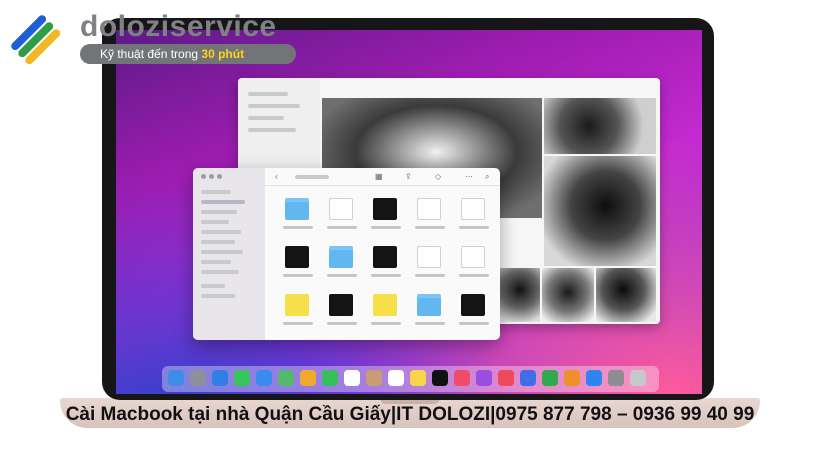 The height and width of the screenshot is (450, 820). What do you see at coordinates (330, 378) in the screenshot?
I see `facetime-icon` at bounding box center [330, 378].